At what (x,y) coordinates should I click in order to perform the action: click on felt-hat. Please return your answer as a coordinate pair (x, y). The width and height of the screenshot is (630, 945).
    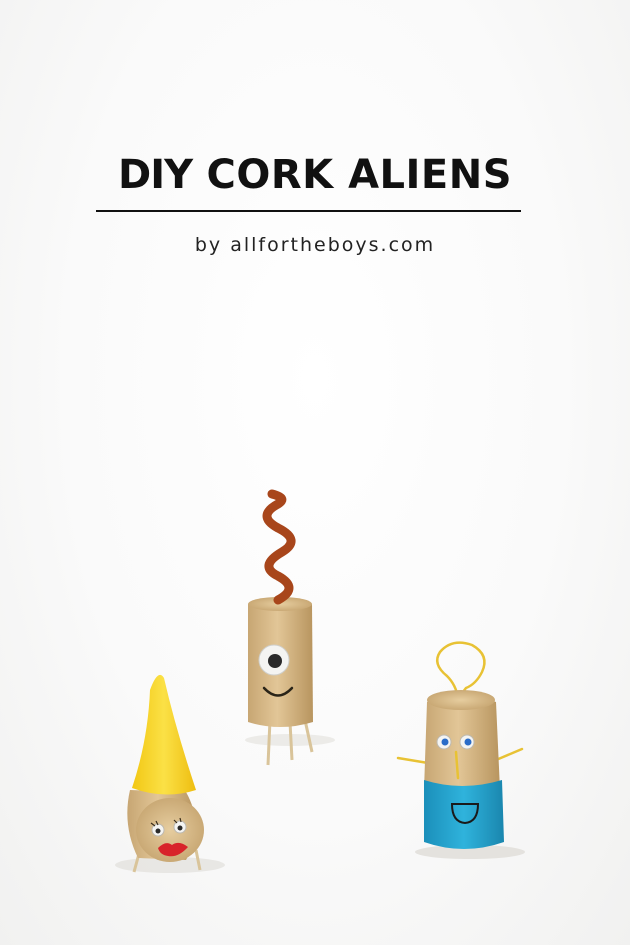
    Looking at the image, I should click on (164, 734).